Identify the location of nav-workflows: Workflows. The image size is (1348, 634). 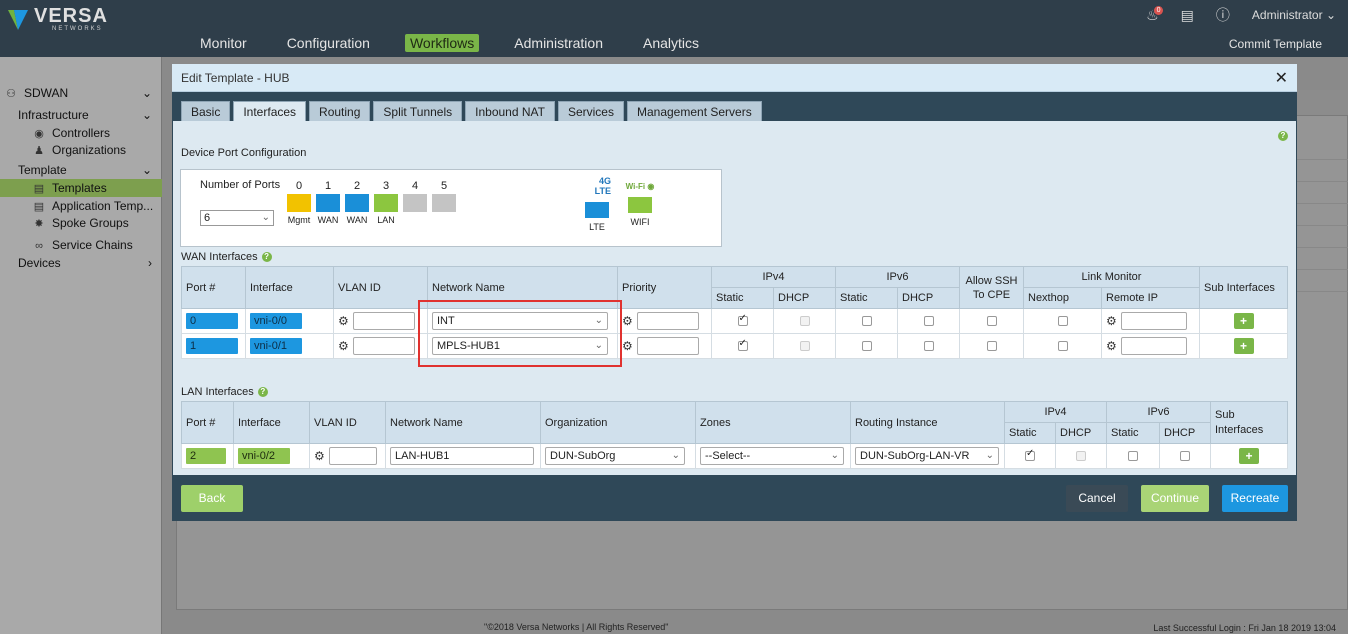
(442, 43).